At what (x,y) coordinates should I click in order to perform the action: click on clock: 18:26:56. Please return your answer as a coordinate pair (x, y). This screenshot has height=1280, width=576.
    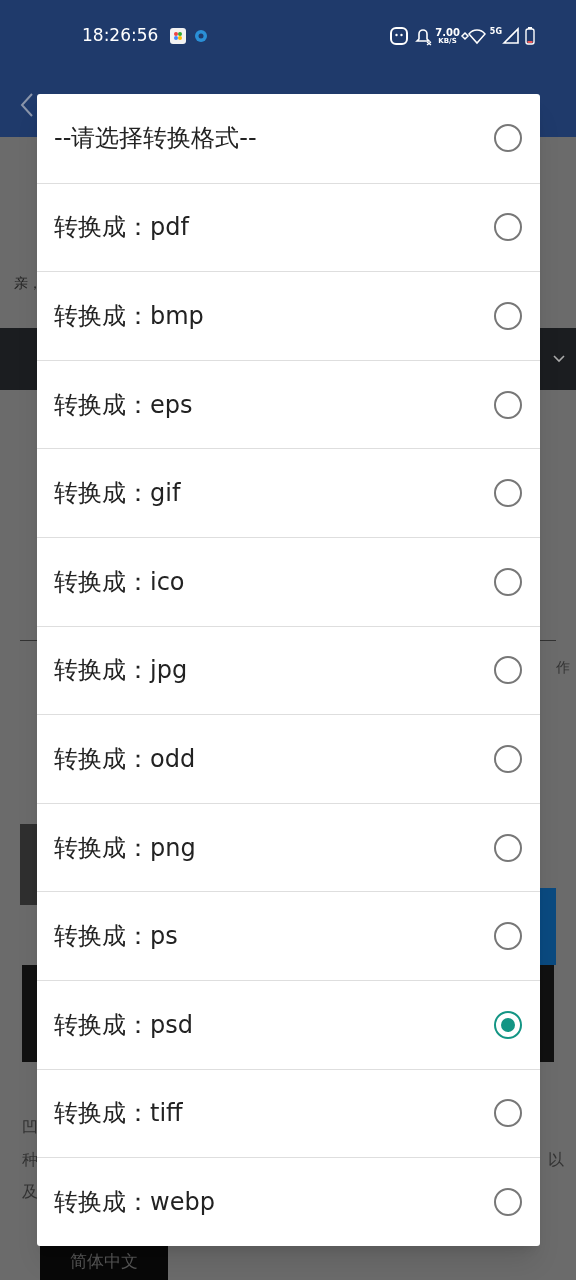
    Looking at the image, I should click on (120, 36).